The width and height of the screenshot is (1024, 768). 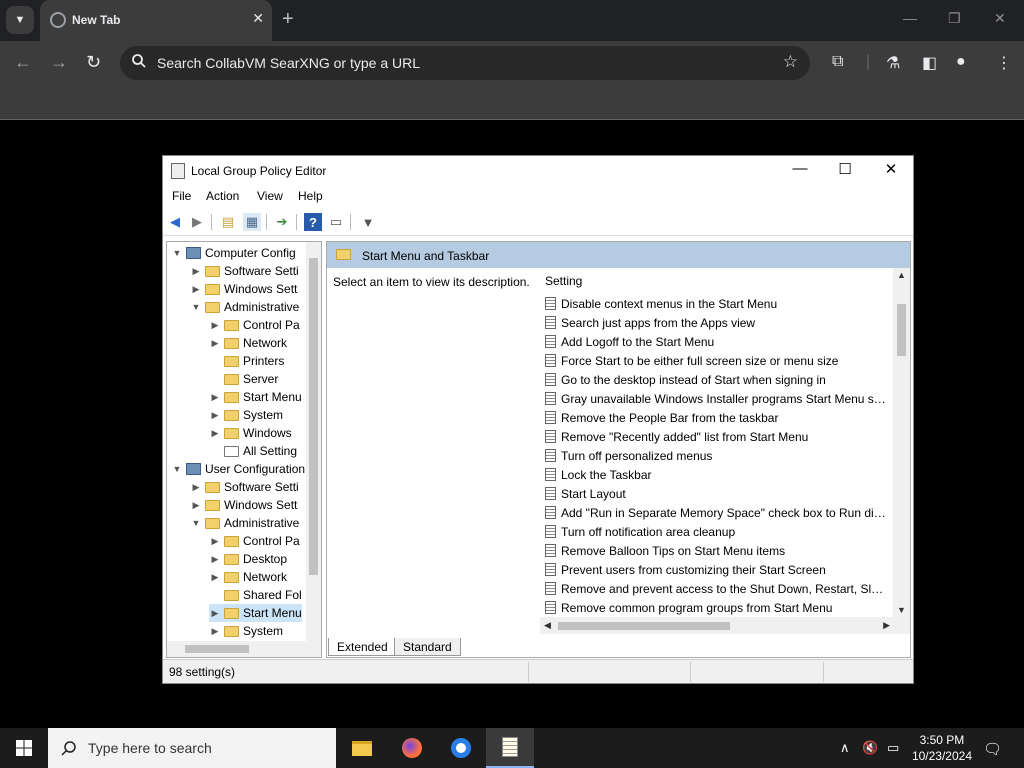 I want to click on notification-icon: 🗨, so click(x=992, y=749).